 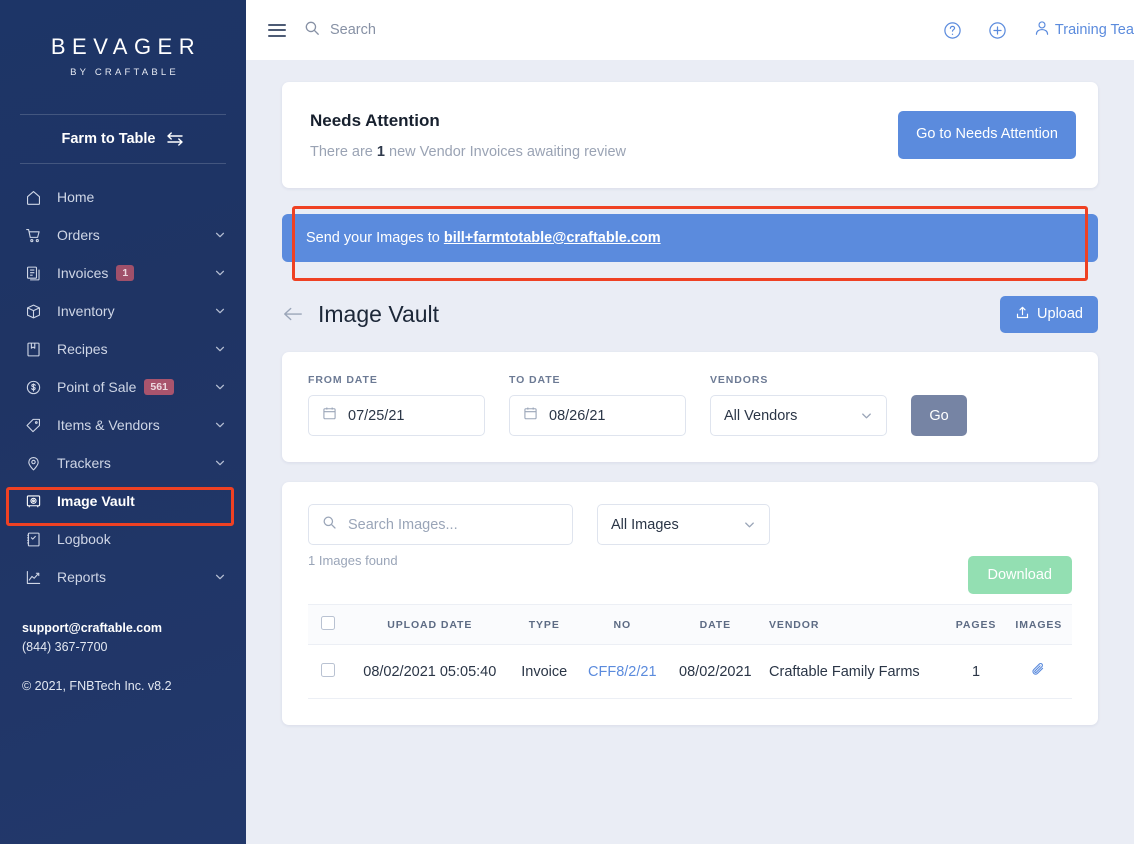 What do you see at coordinates (761, 415) in the screenshot?
I see `vendors-selected-value: All Vendors` at bounding box center [761, 415].